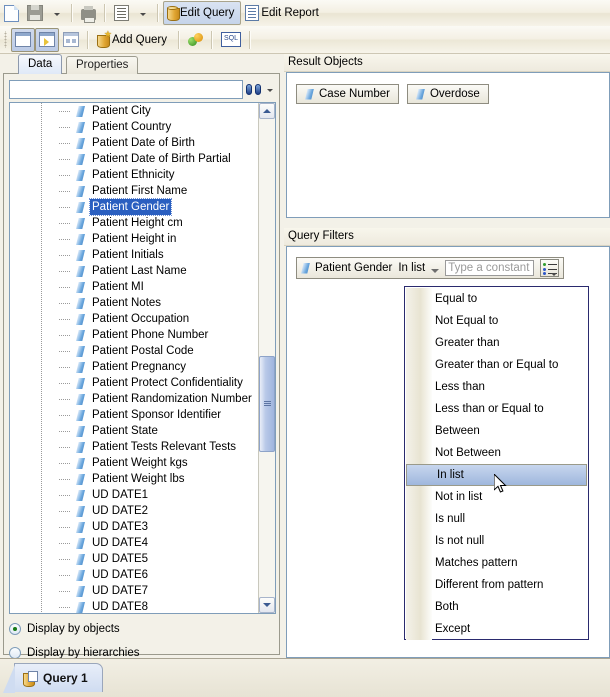 This screenshot has height=697, width=610. What do you see at coordinates (496, 387) in the screenshot?
I see `menu-item: Less than` at bounding box center [496, 387].